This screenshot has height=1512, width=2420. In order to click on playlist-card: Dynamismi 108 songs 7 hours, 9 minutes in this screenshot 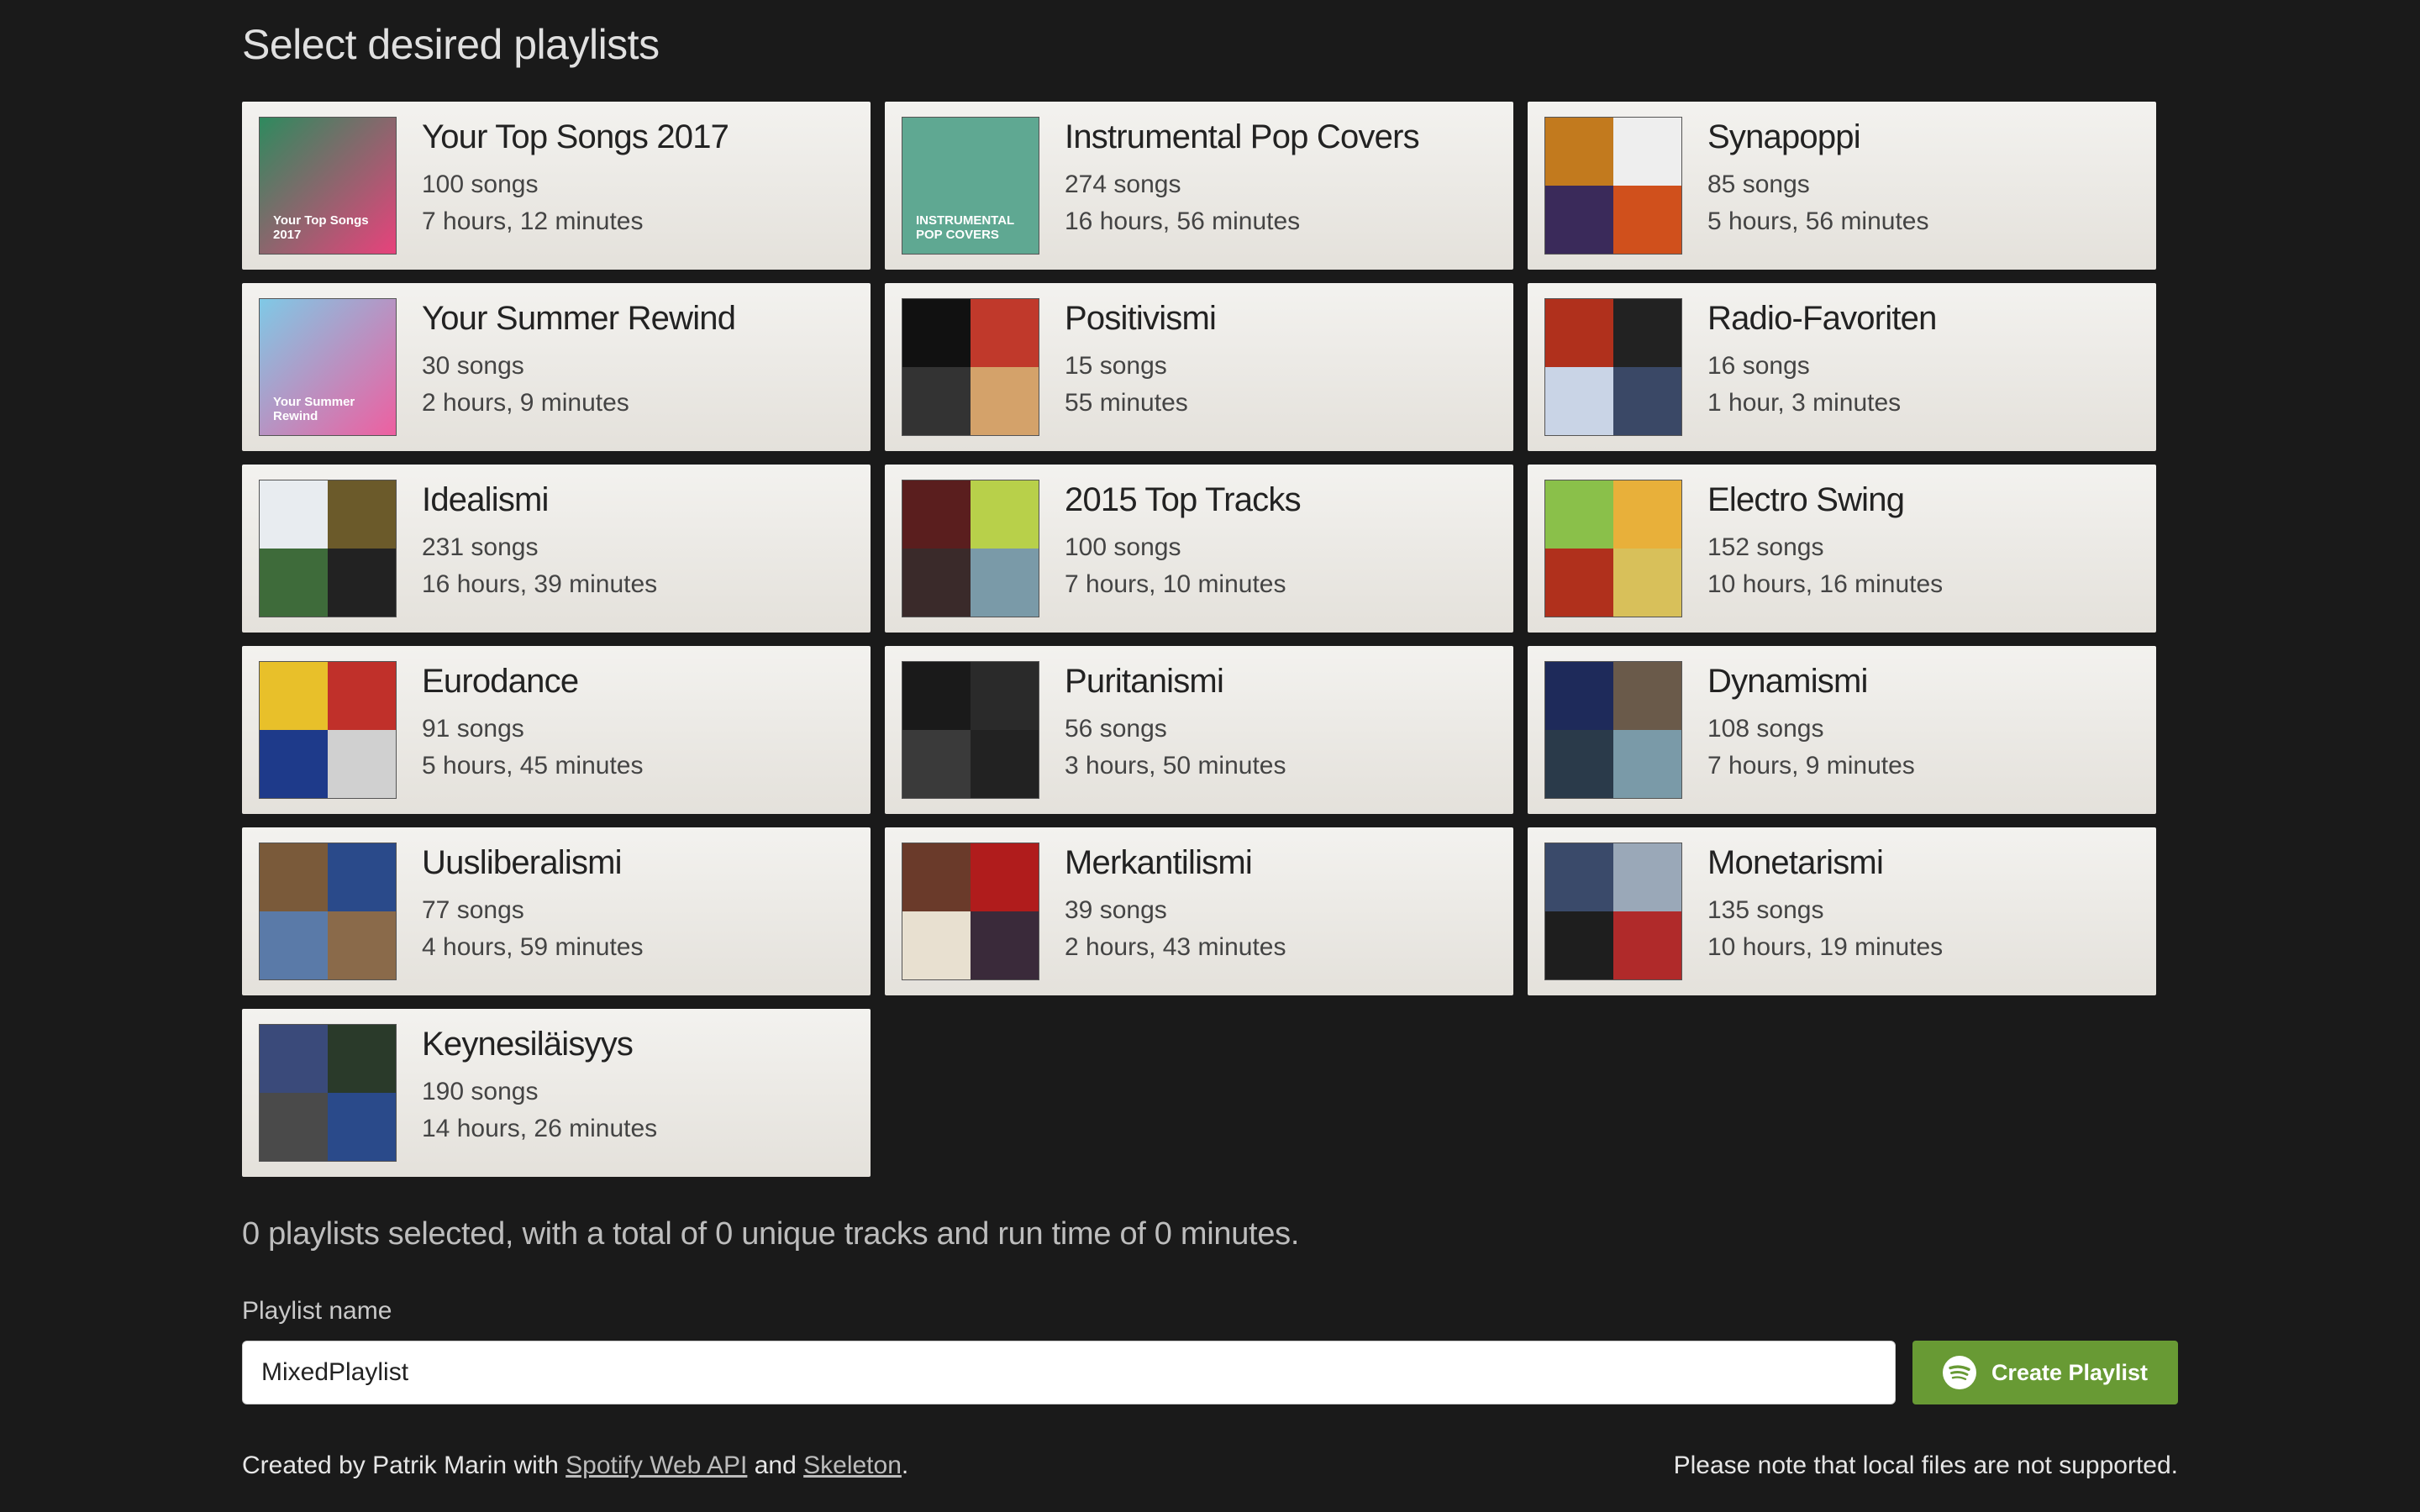, I will do `click(1842, 730)`.